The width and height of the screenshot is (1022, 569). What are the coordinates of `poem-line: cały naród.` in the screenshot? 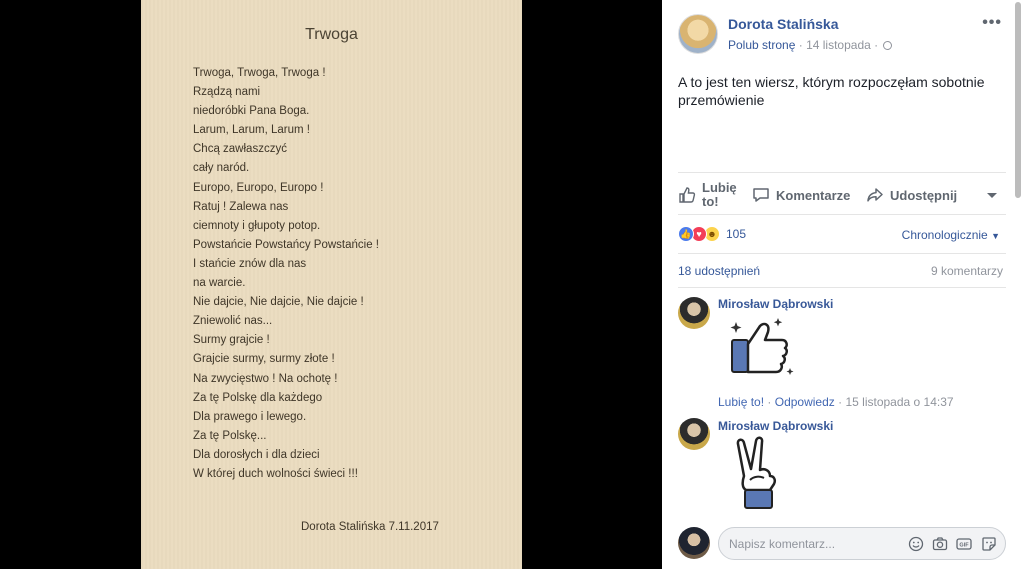 It's located at (221, 168).